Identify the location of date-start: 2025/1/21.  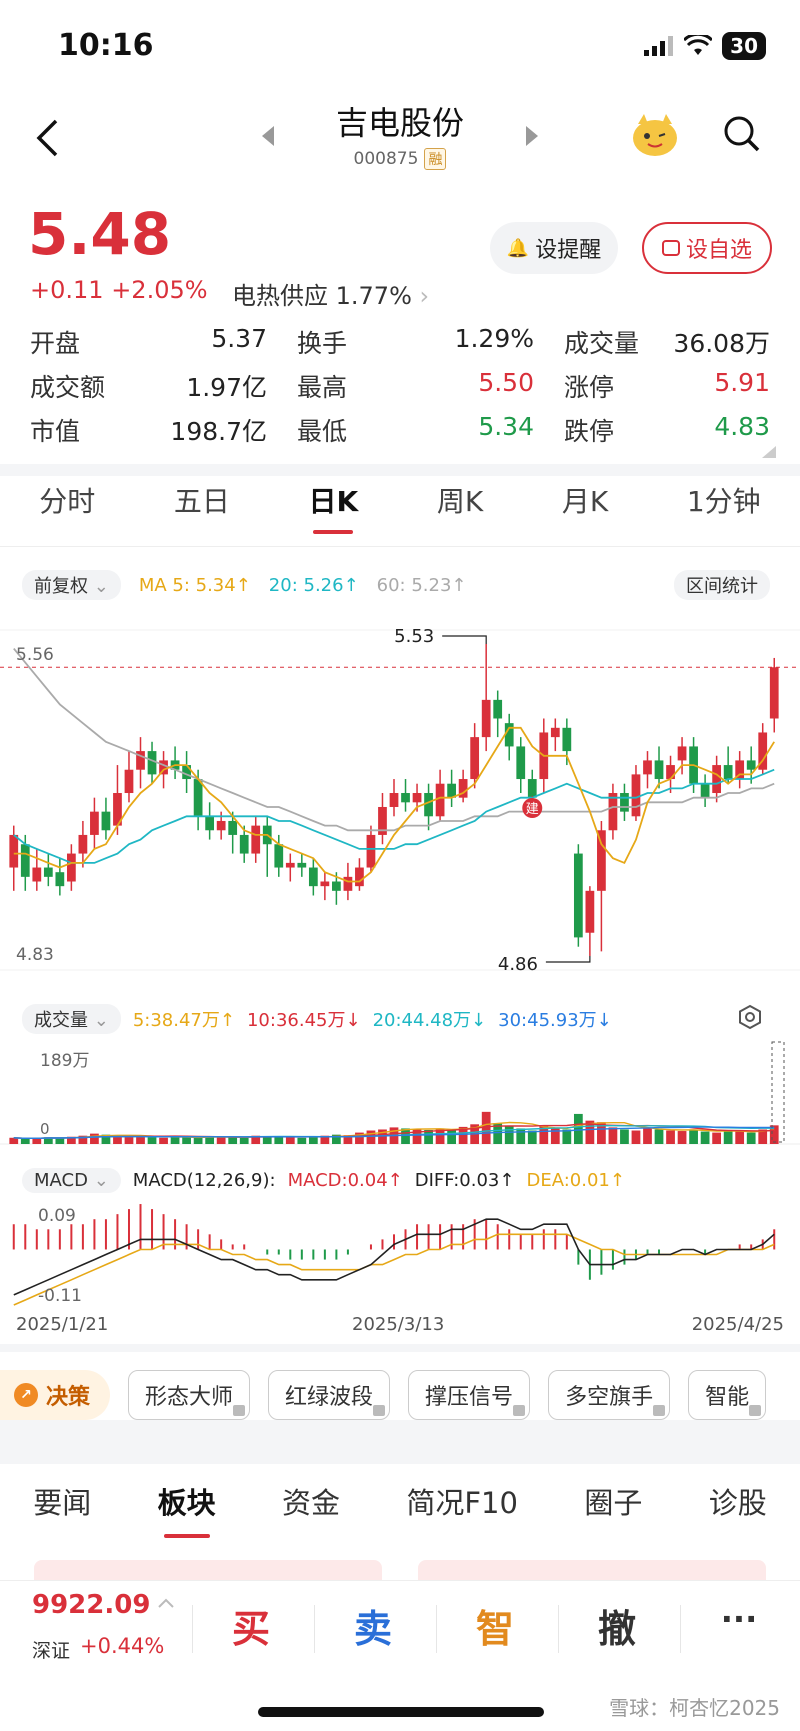
(62, 1324).